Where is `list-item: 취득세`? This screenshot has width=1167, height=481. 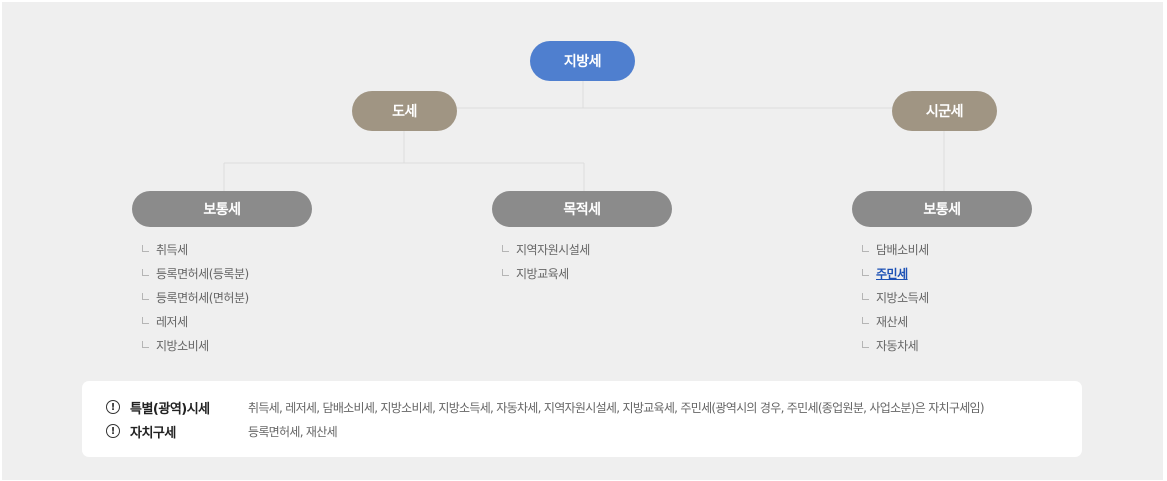
list-item: 취득세 is located at coordinates (195, 250).